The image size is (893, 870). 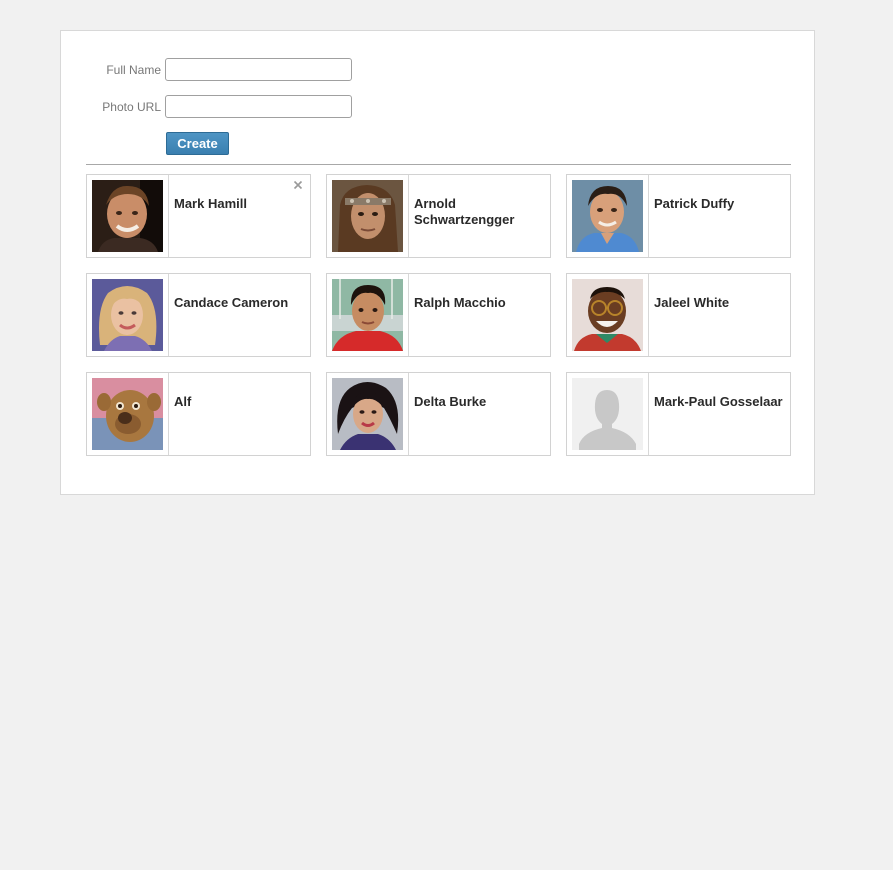 I want to click on default-avatar-icon, so click(x=607, y=414).